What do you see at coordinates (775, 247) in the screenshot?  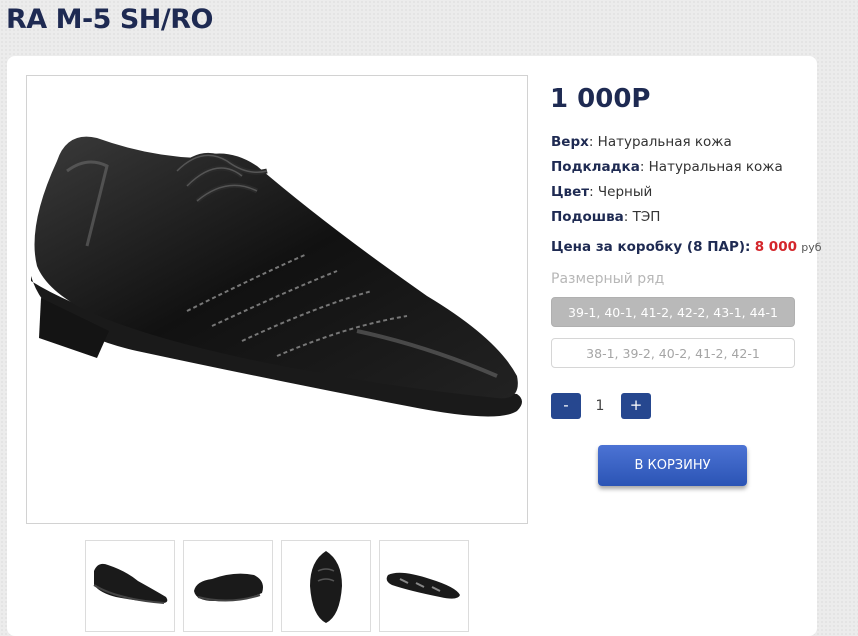 I see `box-price-amount: 8 000` at bounding box center [775, 247].